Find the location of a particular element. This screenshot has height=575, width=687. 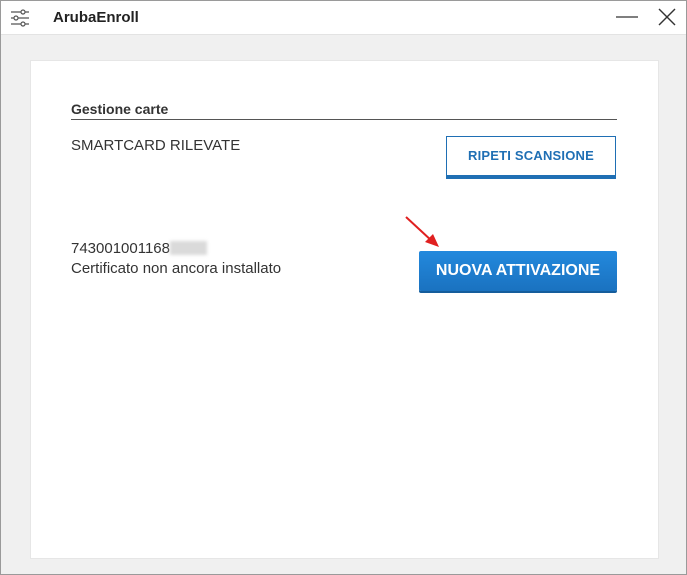

close-icon is located at coordinates (667, 17).